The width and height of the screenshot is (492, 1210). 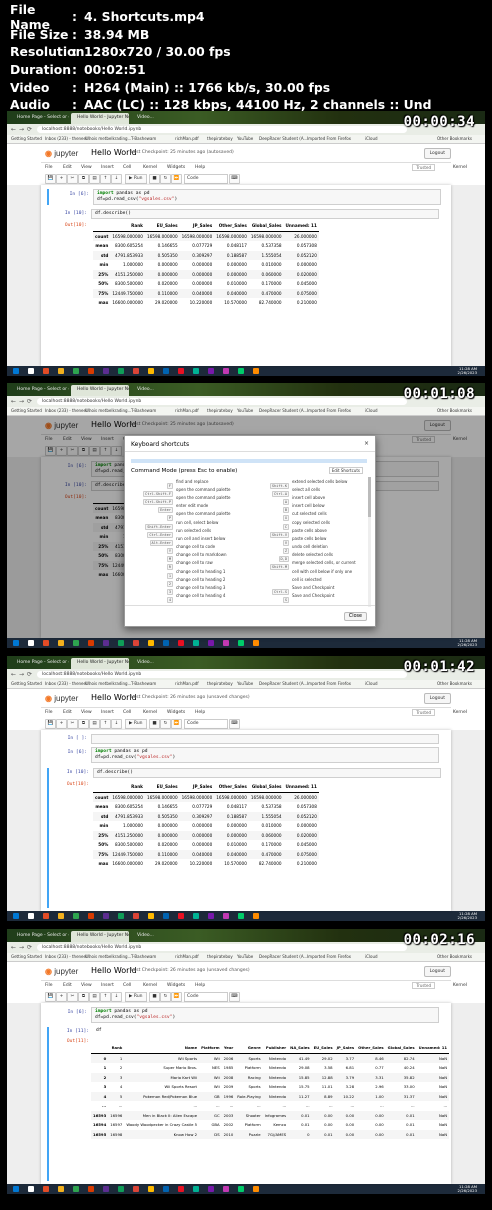 What do you see at coordinates (21, 401) in the screenshot?
I see `forward-icon: →` at bounding box center [21, 401].